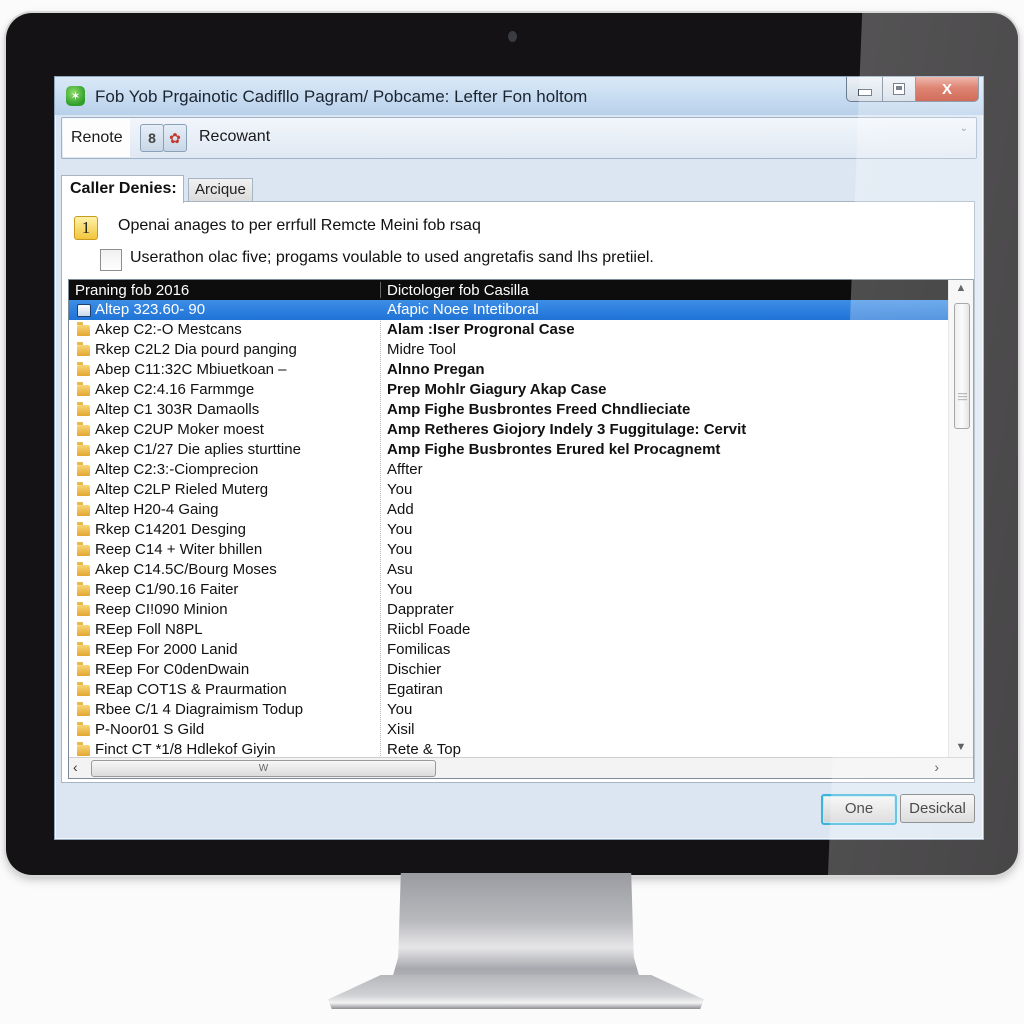 The height and width of the screenshot is (1024, 1024). What do you see at coordinates (111, 260) in the screenshot?
I see `option-checkbox` at bounding box center [111, 260].